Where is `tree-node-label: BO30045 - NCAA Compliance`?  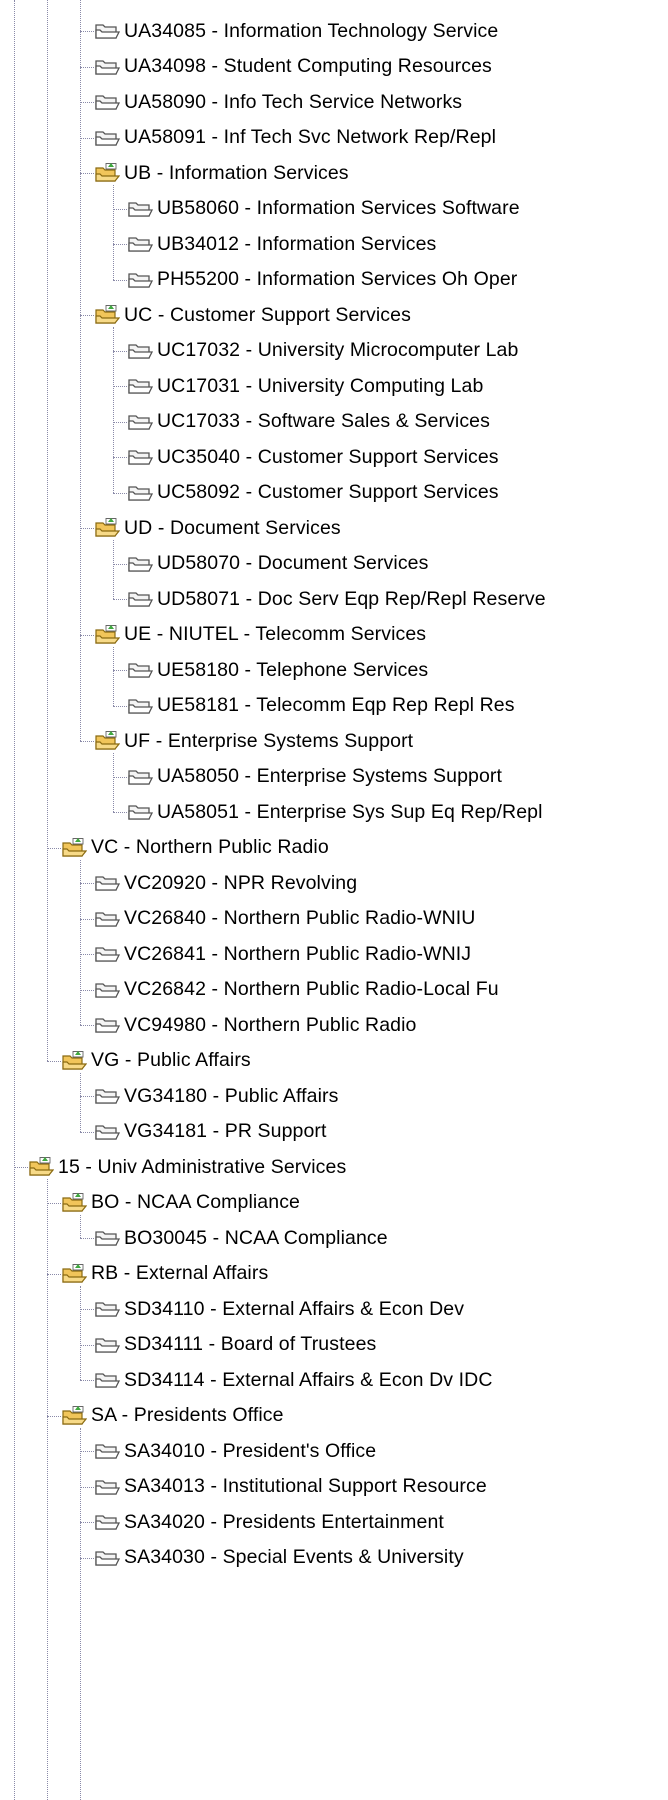
tree-node-label: BO30045 - NCAA Compliance is located at coordinates (256, 1238).